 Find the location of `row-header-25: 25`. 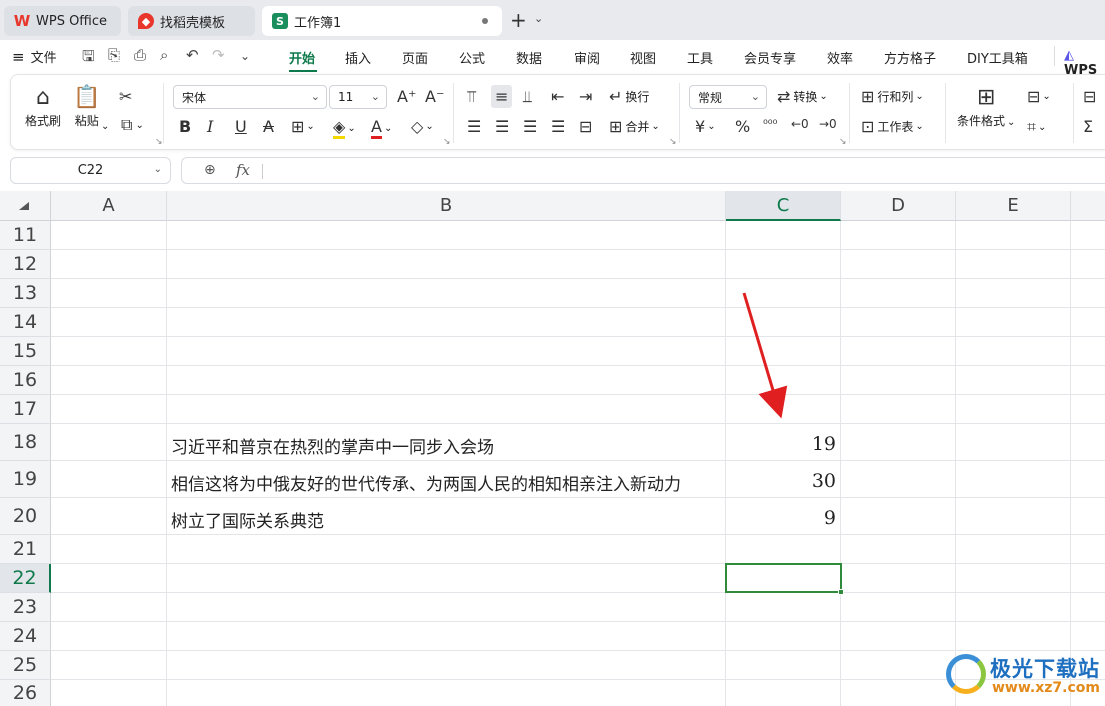

row-header-25: 25 is located at coordinates (25, 665).